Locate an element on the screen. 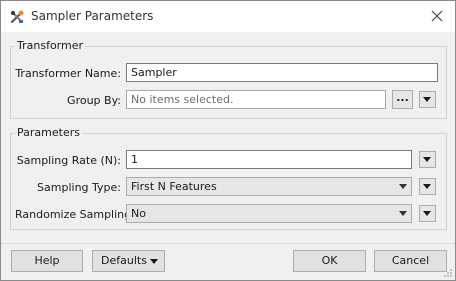 Image resolution: width=456 pixels, height=281 pixels. sampling-rate-menu-button is located at coordinates (427, 159).